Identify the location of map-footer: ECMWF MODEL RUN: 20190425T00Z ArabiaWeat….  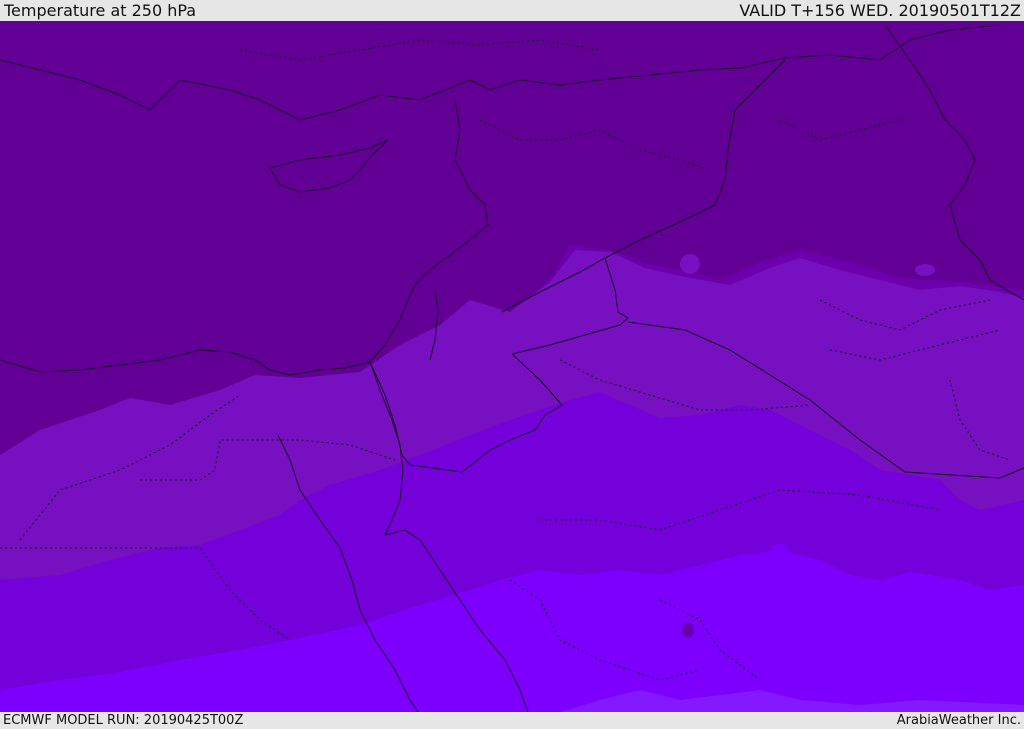
(512, 720).